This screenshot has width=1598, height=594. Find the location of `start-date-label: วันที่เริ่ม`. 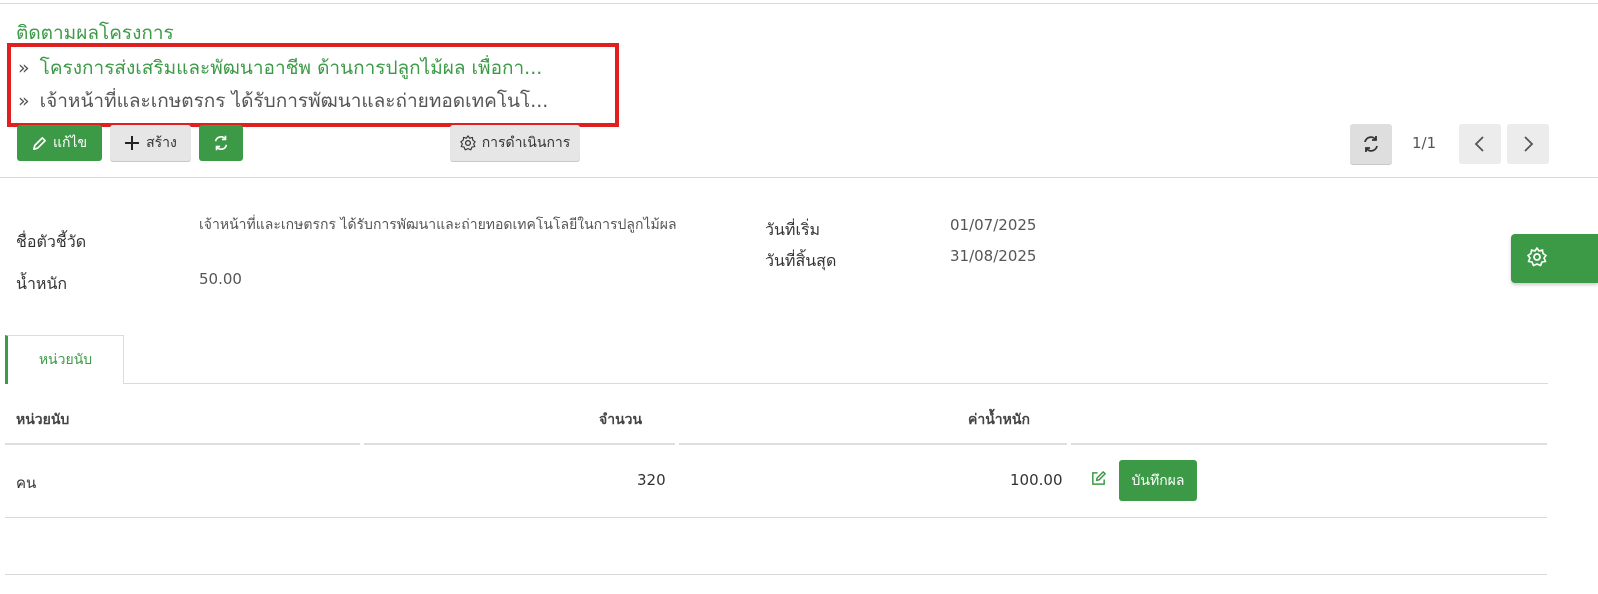

start-date-label: วันที่เริ่ม is located at coordinates (793, 229).